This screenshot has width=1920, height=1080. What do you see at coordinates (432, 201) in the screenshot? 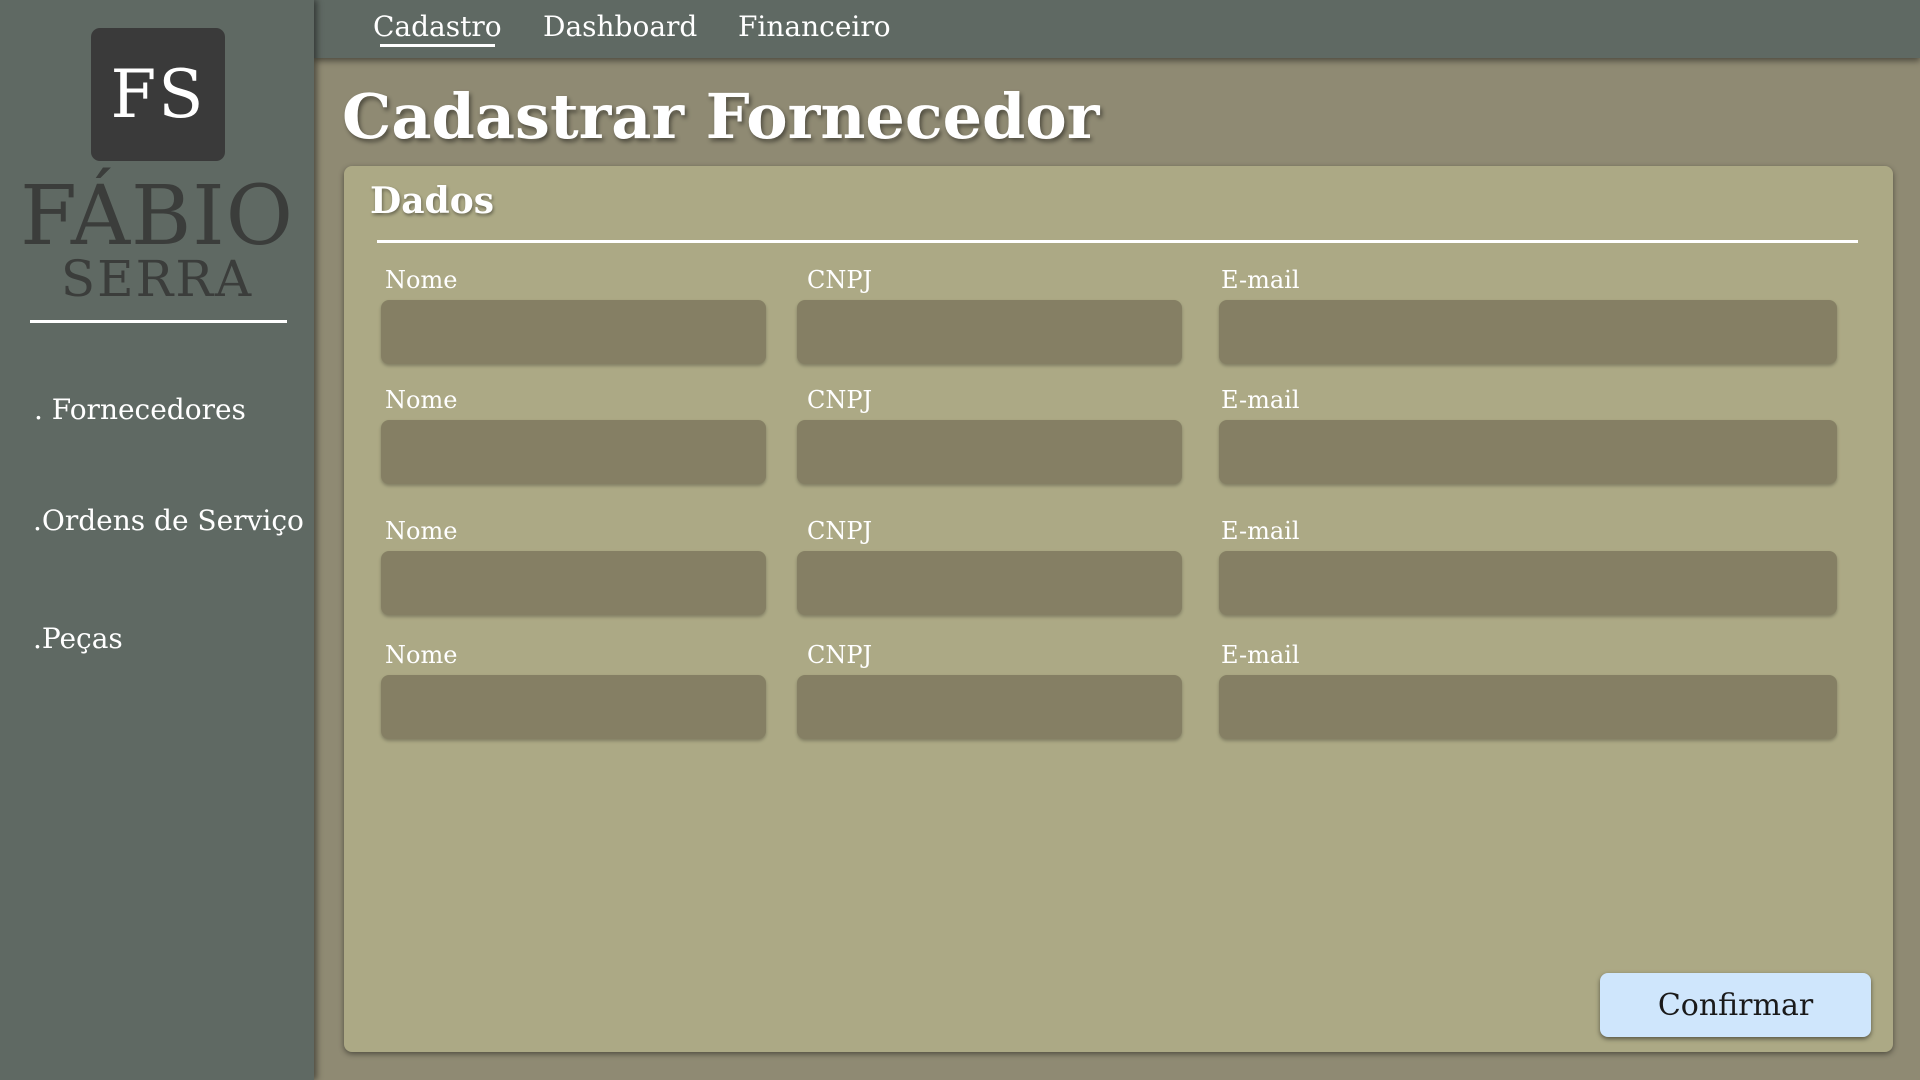
I see `section-title: Dados` at bounding box center [432, 201].